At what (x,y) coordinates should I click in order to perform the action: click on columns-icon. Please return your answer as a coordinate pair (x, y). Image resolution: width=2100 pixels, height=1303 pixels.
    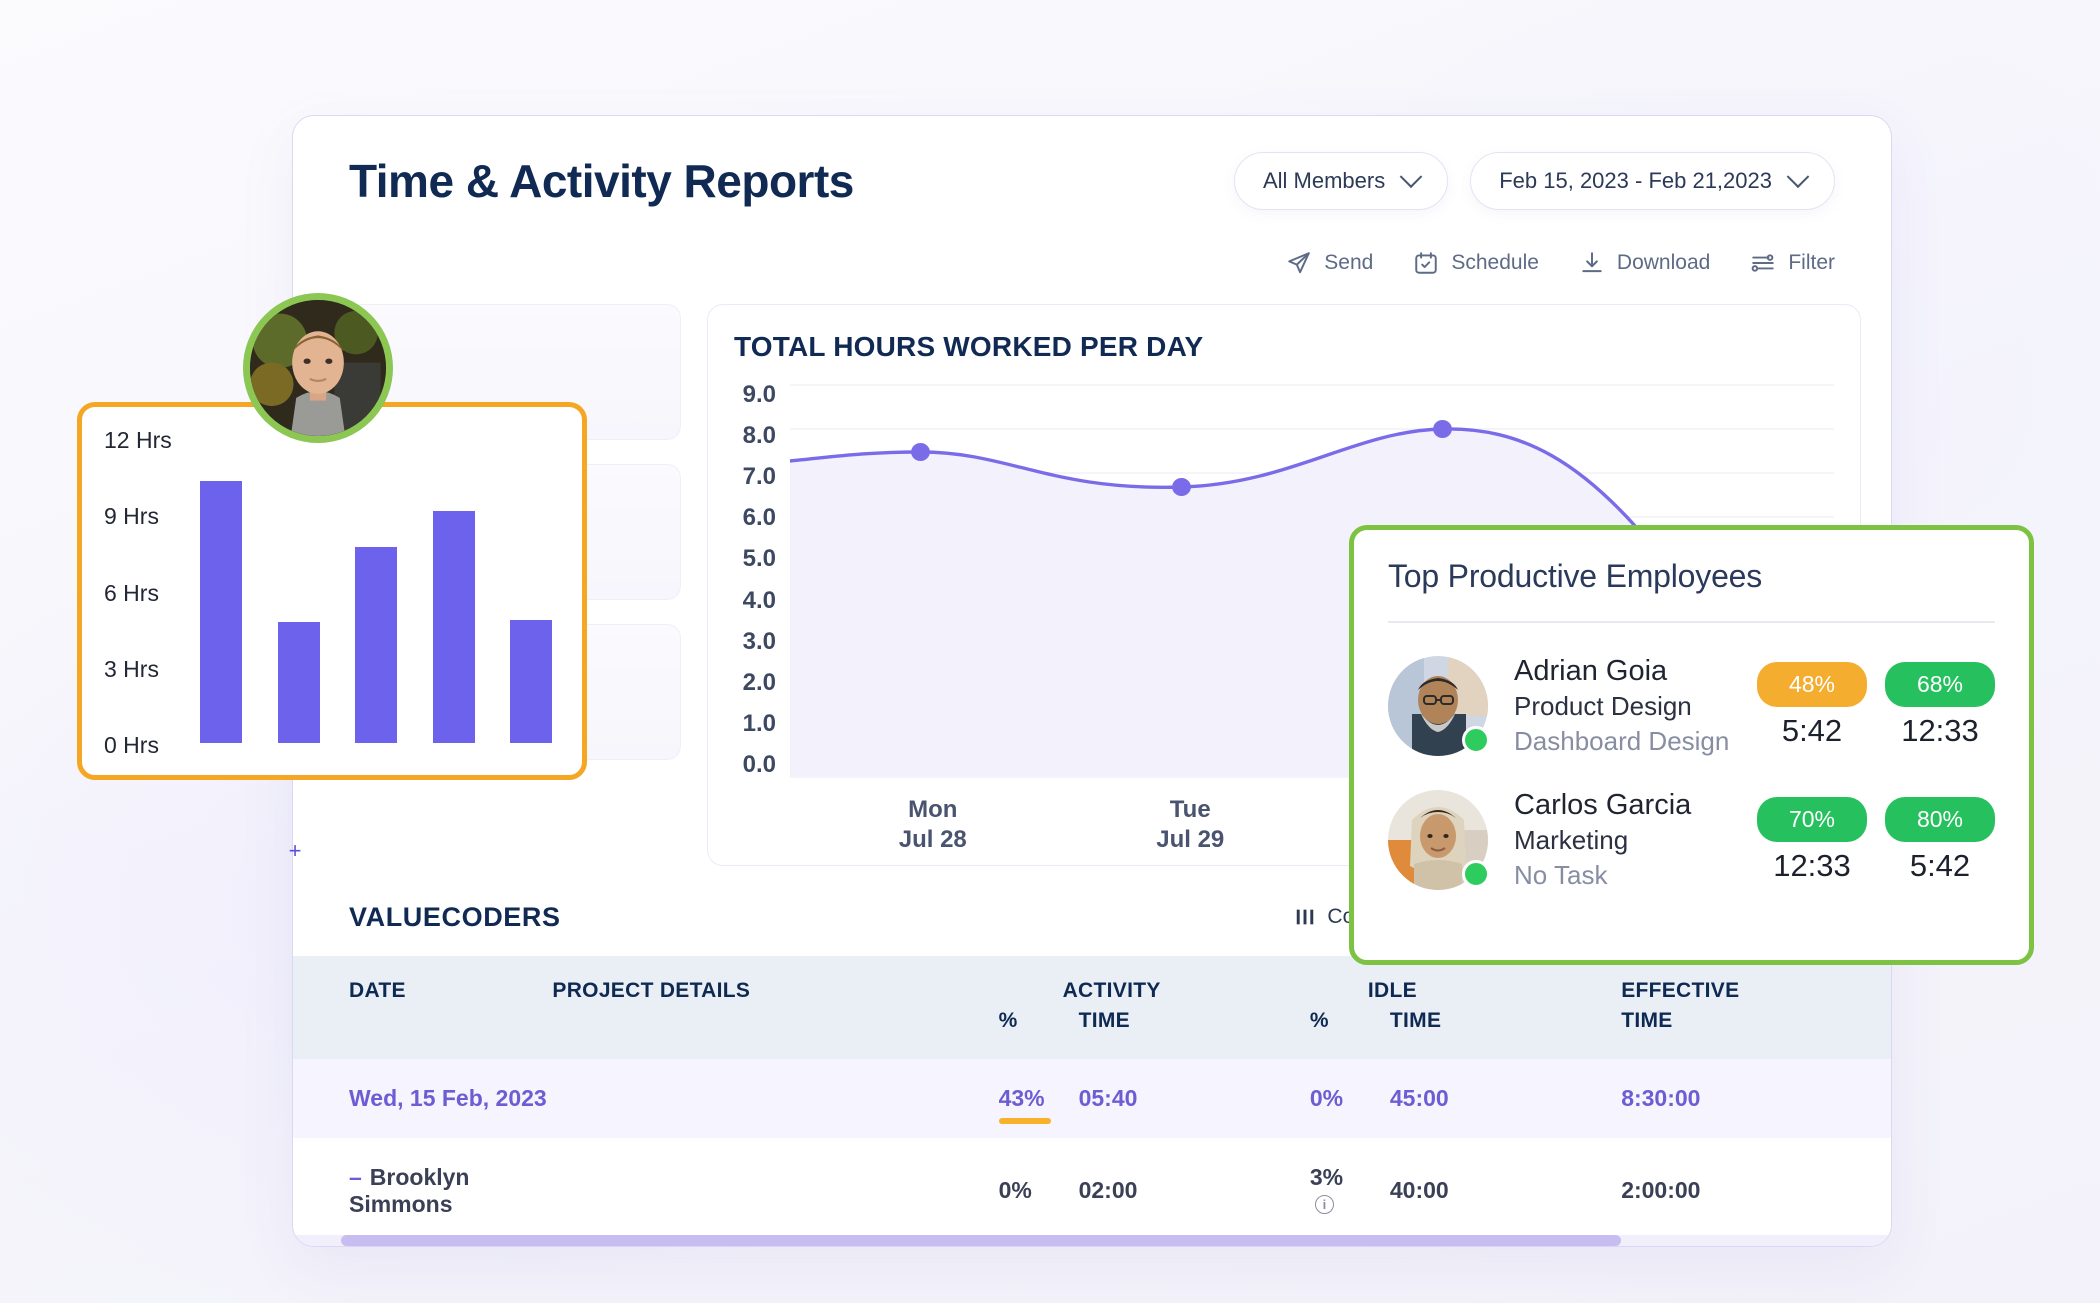
    Looking at the image, I should click on (1305, 917).